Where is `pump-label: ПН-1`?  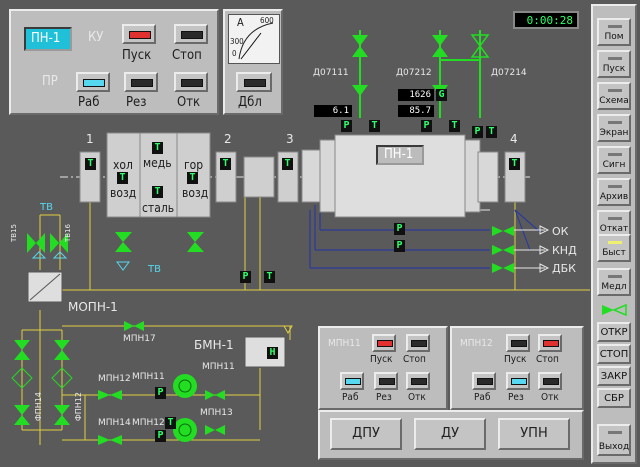
pump-label: ПН-1 is located at coordinates (399, 154).